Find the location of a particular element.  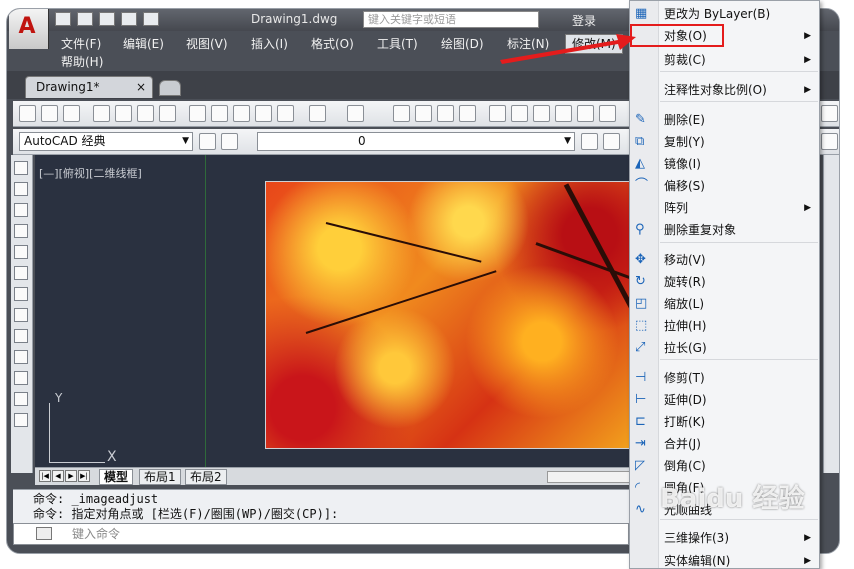

arrow-shape is located at coordinates (568, 49).